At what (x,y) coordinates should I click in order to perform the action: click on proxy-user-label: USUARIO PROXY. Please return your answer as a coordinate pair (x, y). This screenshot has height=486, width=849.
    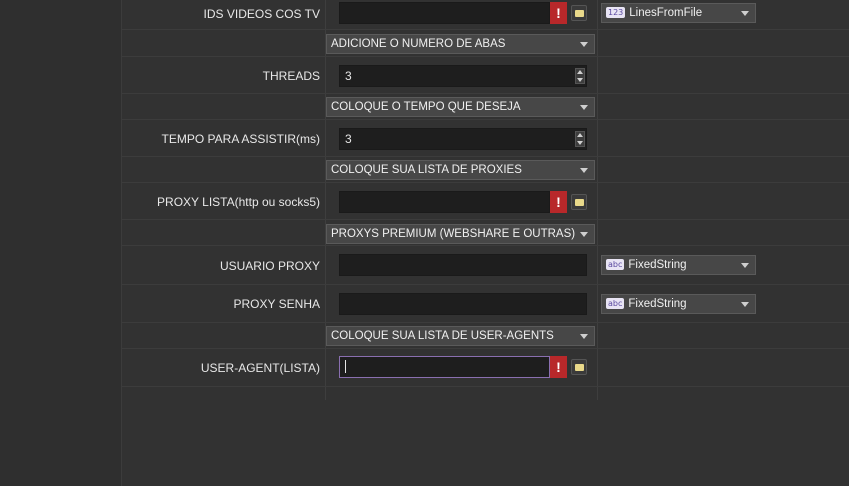
    Looking at the image, I should click on (269, 266).